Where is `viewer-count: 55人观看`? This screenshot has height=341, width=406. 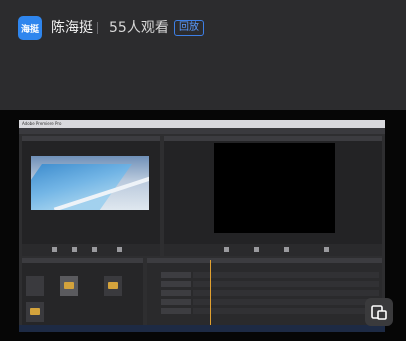
viewer-count: 55人观看 is located at coordinates (139, 28).